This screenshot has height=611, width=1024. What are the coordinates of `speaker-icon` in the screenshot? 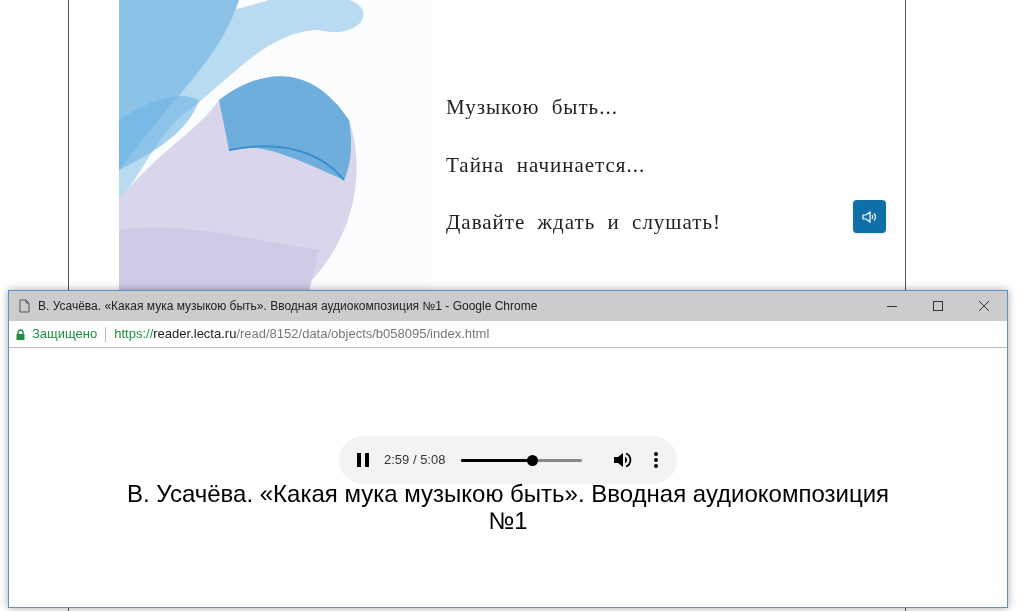 It's located at (869, 216).